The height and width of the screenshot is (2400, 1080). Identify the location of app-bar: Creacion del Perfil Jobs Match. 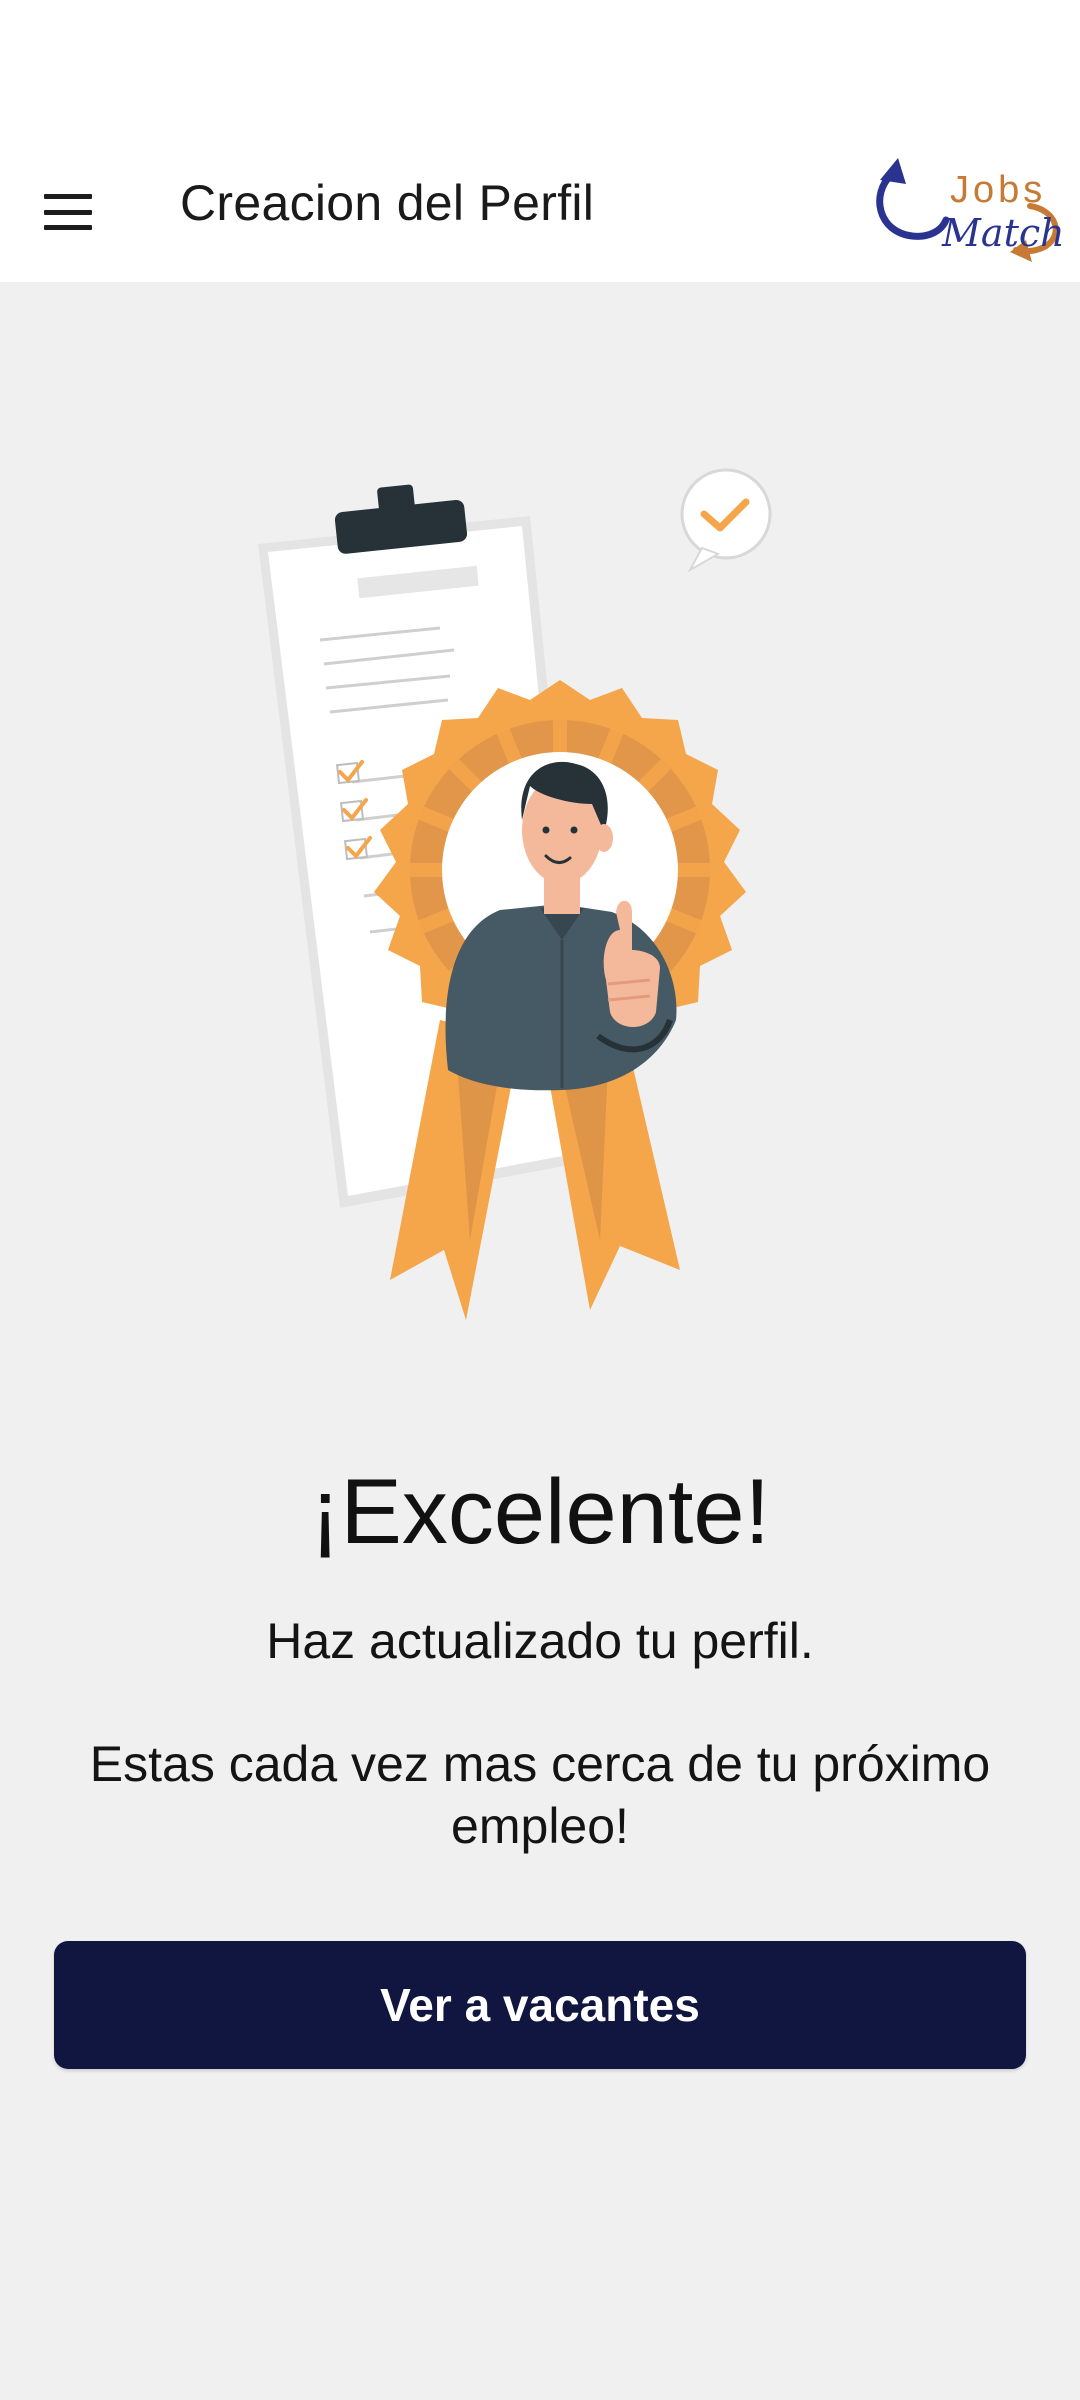
(540, 211).